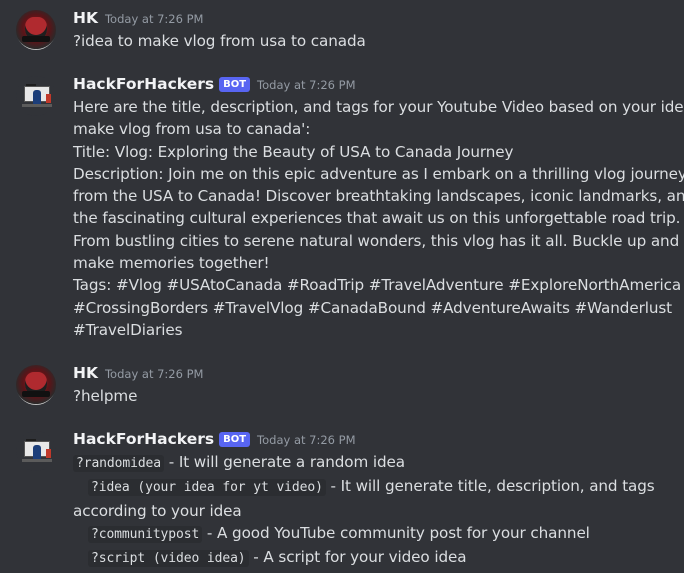  What do you see at coordinates (145, 534) in the screenshot?
I see `command-code: ?communitypost` at bounding box center [145, 534].